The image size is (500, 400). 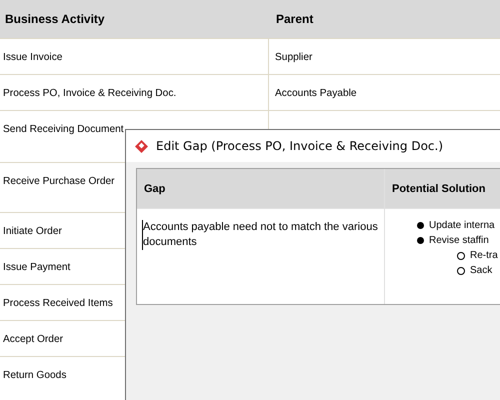 What do you see at coordinates (462, 226) in the screenshot?
I see `bullet-text: Update interna` at bounding box center [462, 226].